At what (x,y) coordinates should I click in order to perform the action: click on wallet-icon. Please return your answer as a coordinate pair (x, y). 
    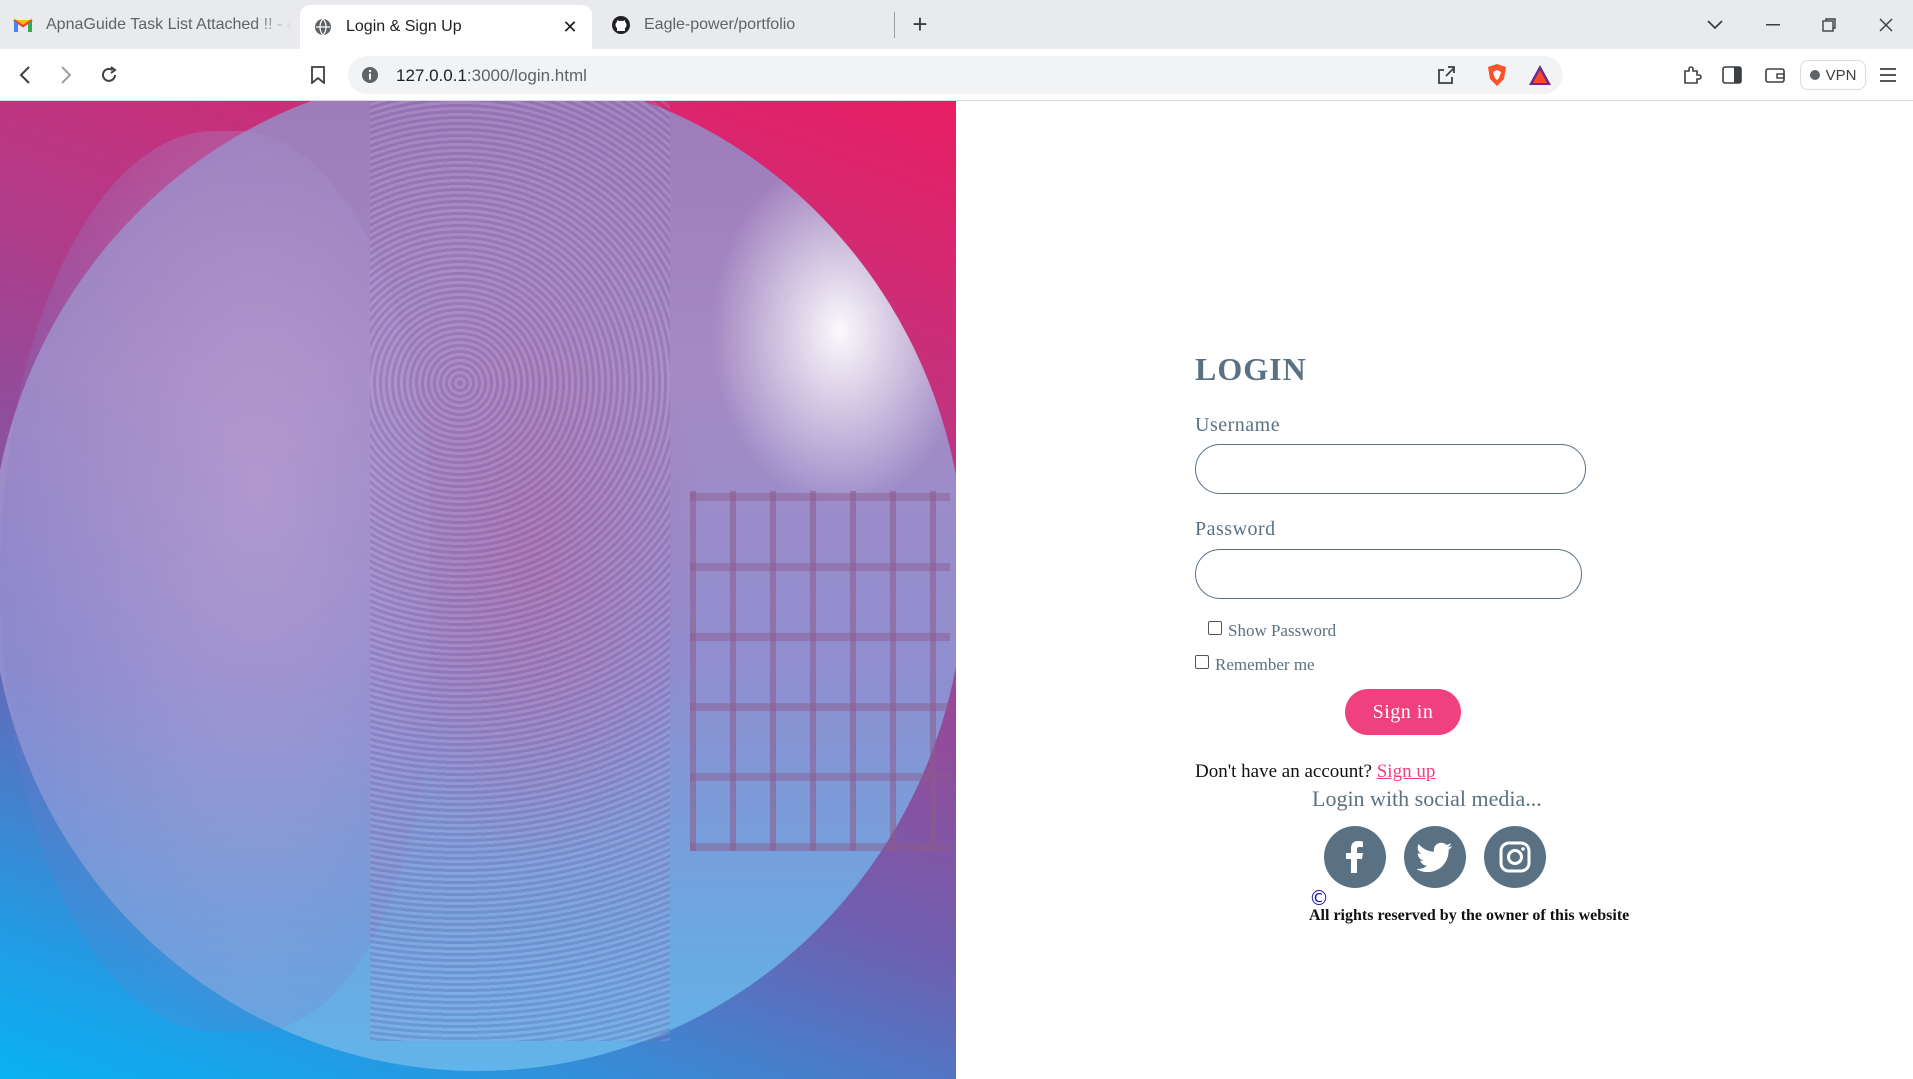
    Looking at the image, I should click on (1775, 75).